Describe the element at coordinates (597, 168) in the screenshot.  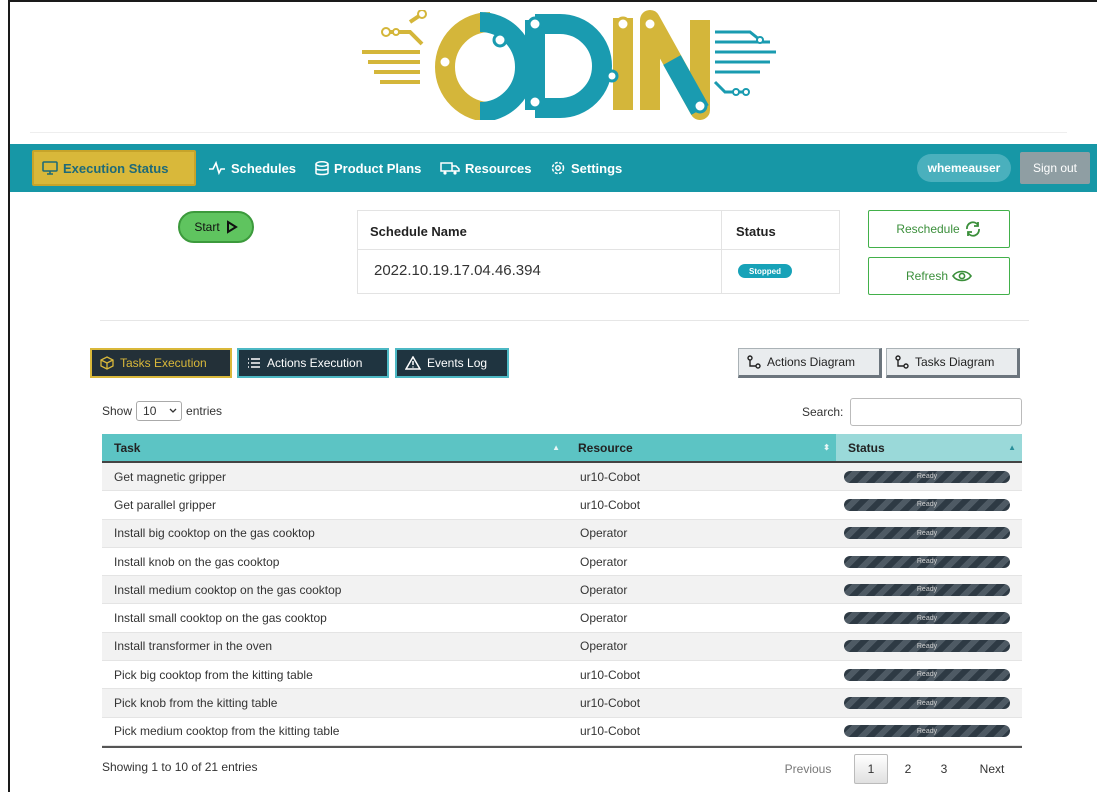
I see `nav-label: Settings` at that location.